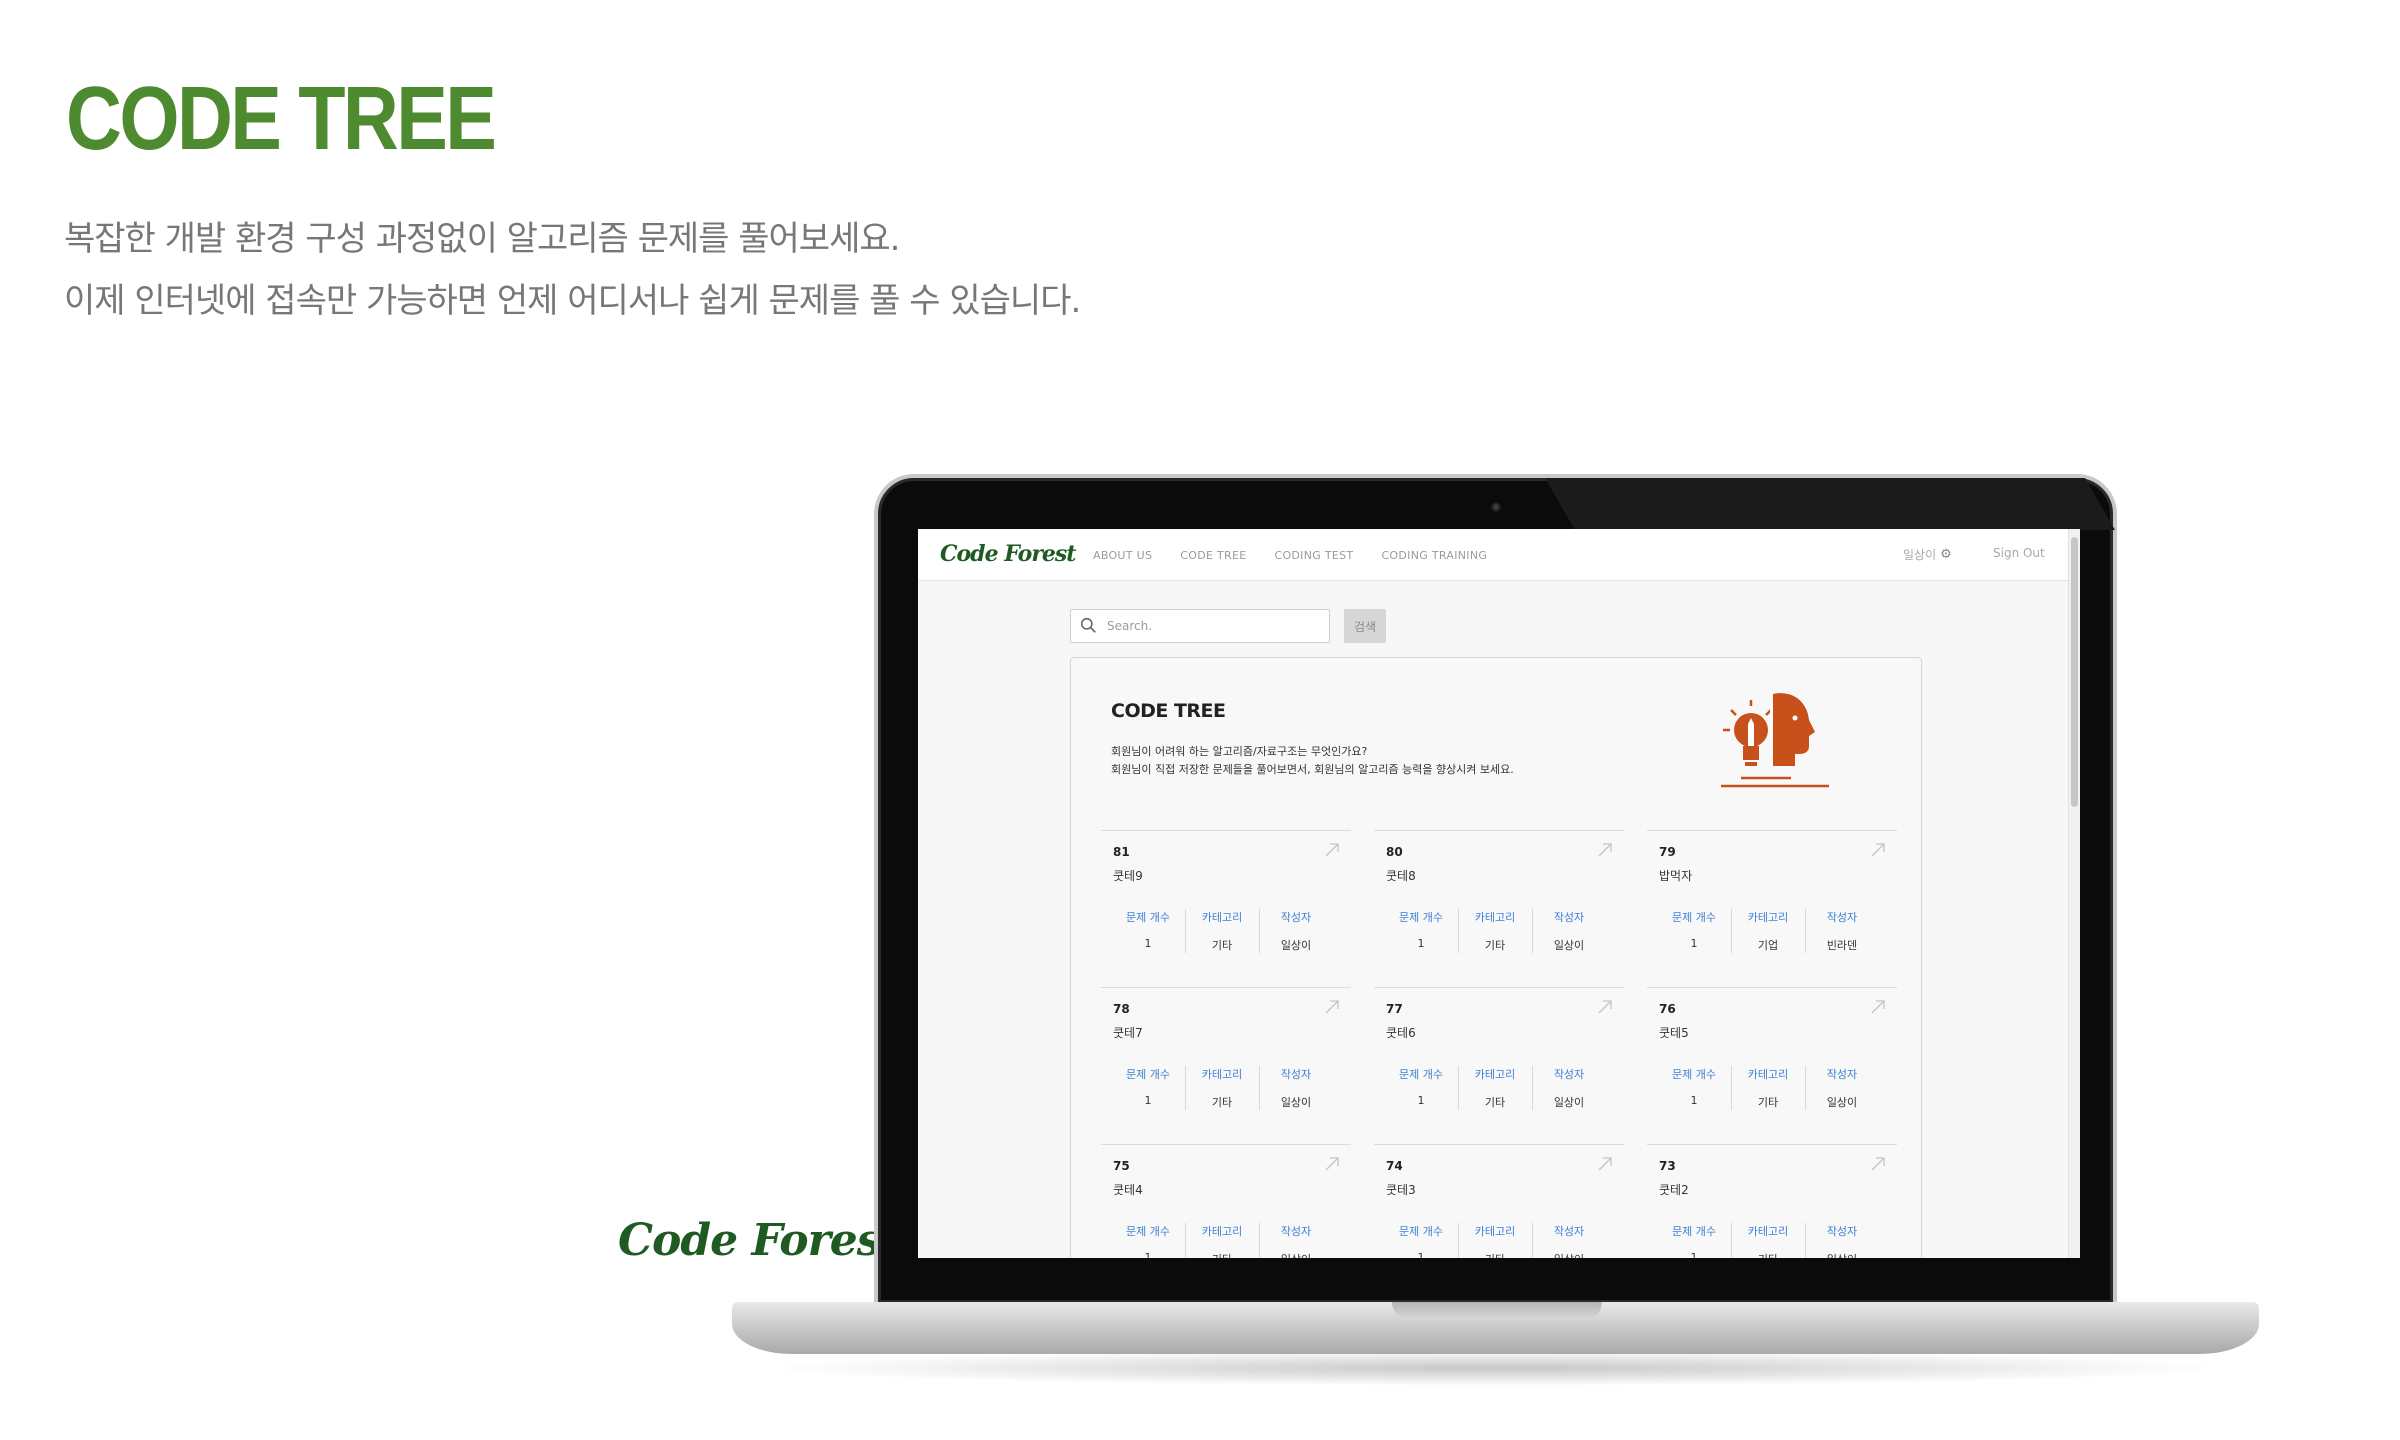 The height and width of the screenshot is (1440, 2400). Describe the element at coordinates (1772, 1201) in the screenshot. I see `code-tree-card: 73쿳테2문제 개수1카테고리기타작성자일상이` at that location.